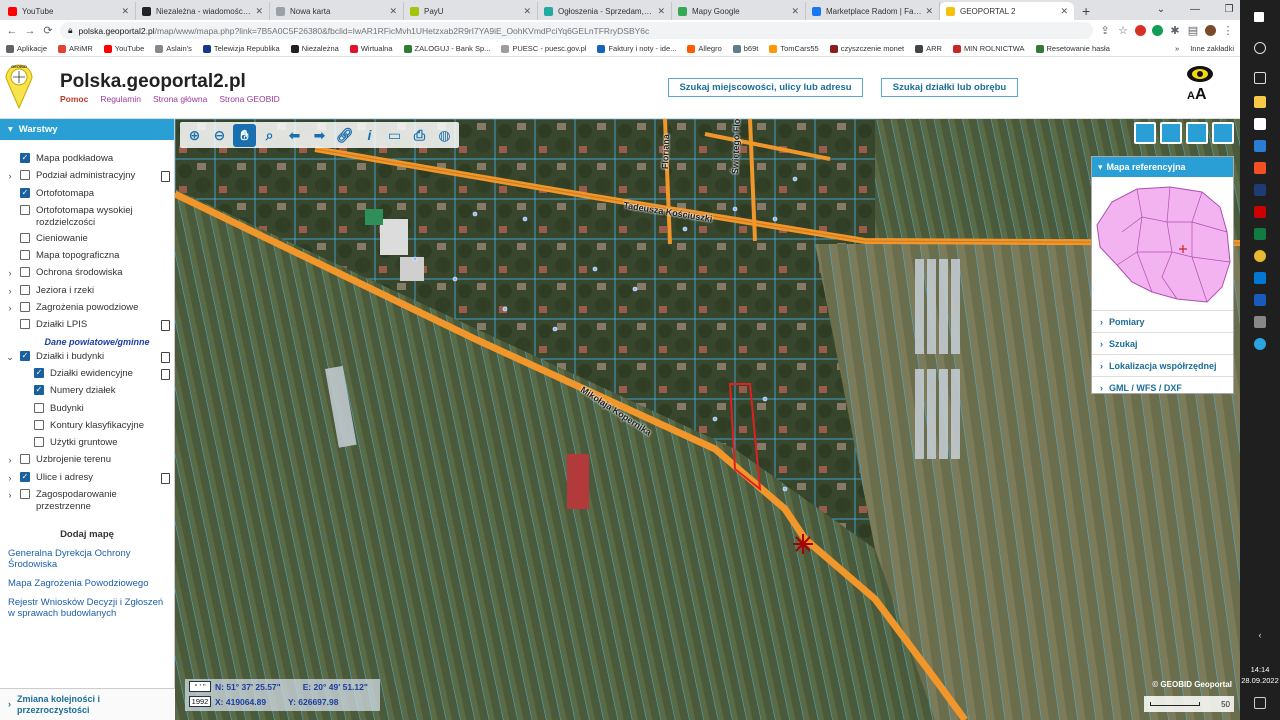 The height and width of the screenshot is (720, 1280). What do you see at coordinates (194, 135) in the screenshot?
I see `zoom-in-icon: ⊕` at bounding box center [194, 135].